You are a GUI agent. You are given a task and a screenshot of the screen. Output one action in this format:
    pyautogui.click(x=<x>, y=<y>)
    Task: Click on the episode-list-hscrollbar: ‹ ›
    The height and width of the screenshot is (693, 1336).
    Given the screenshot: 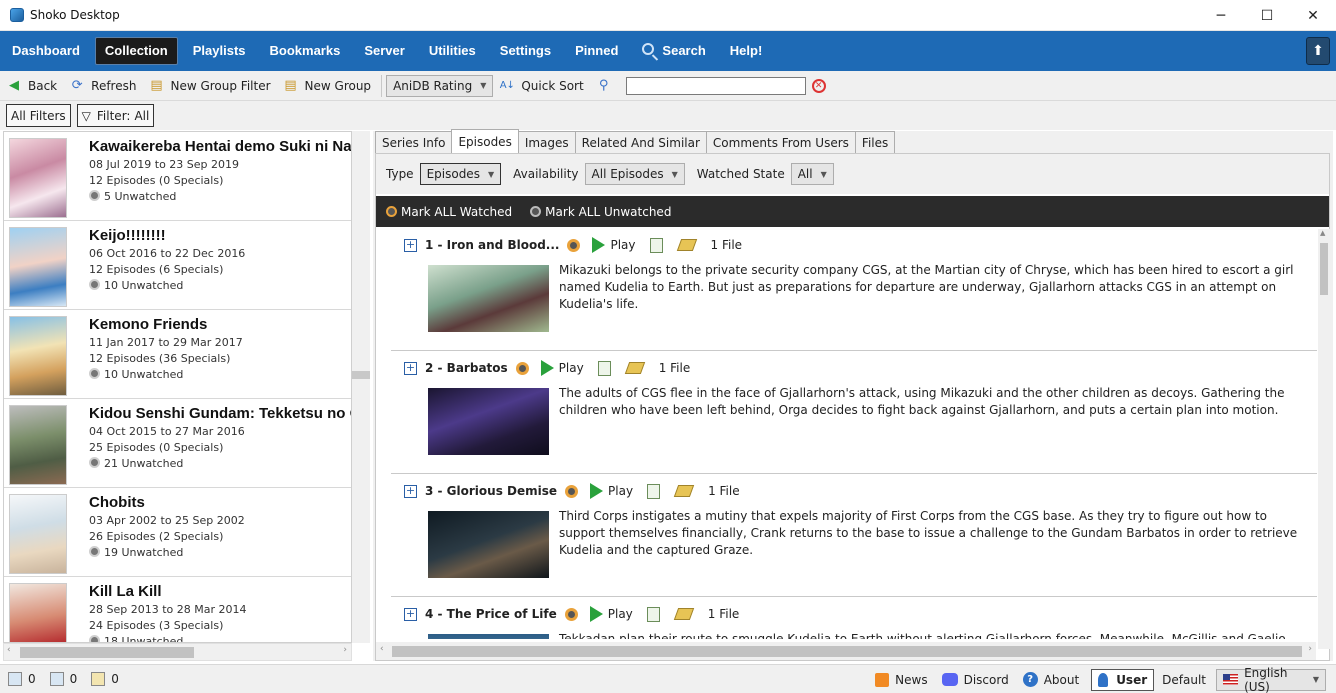 What is the action you would take?
    pyautogui.click(x=846, y=651)
    